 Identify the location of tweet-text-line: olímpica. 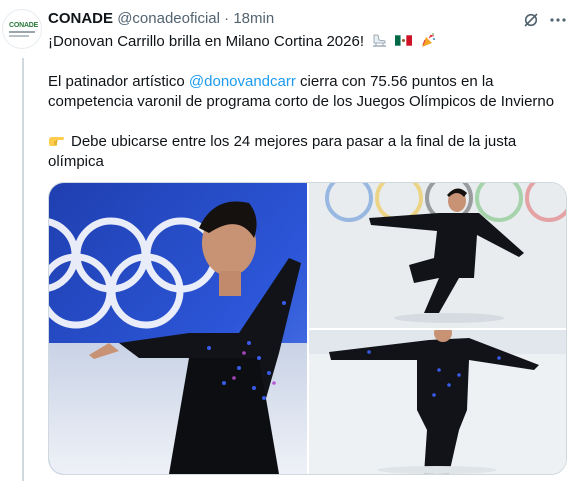
(76, 161).